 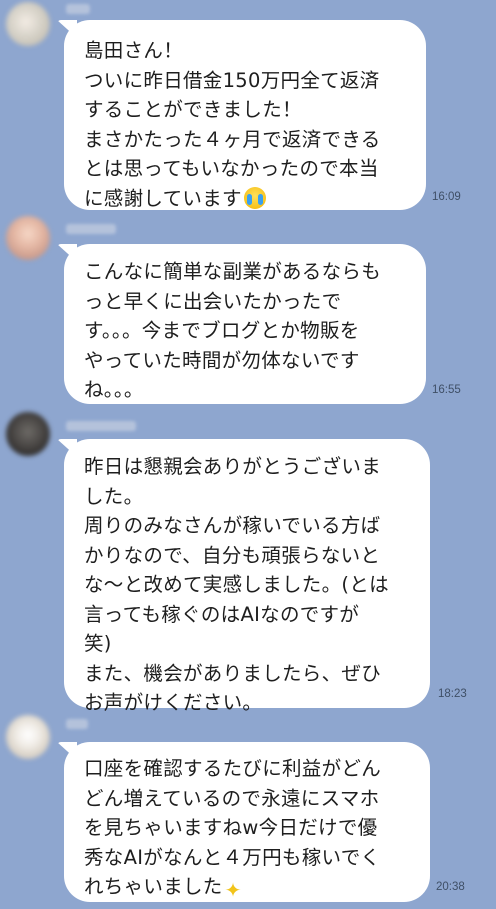 I want to click on message-line: かりなので、自分も頑張らないと, so click(x=232, y=555).